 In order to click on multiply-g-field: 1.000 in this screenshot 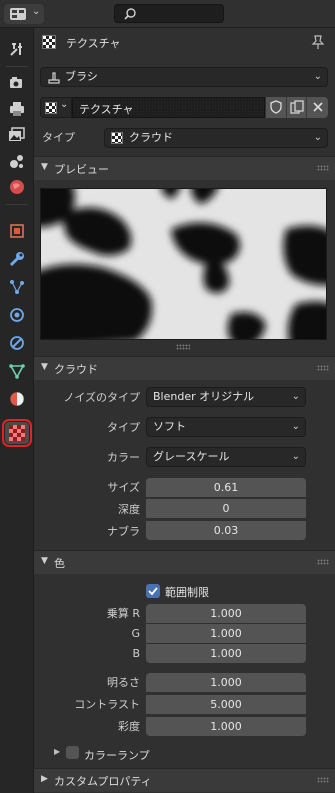, I will do `click(226, 633)`.